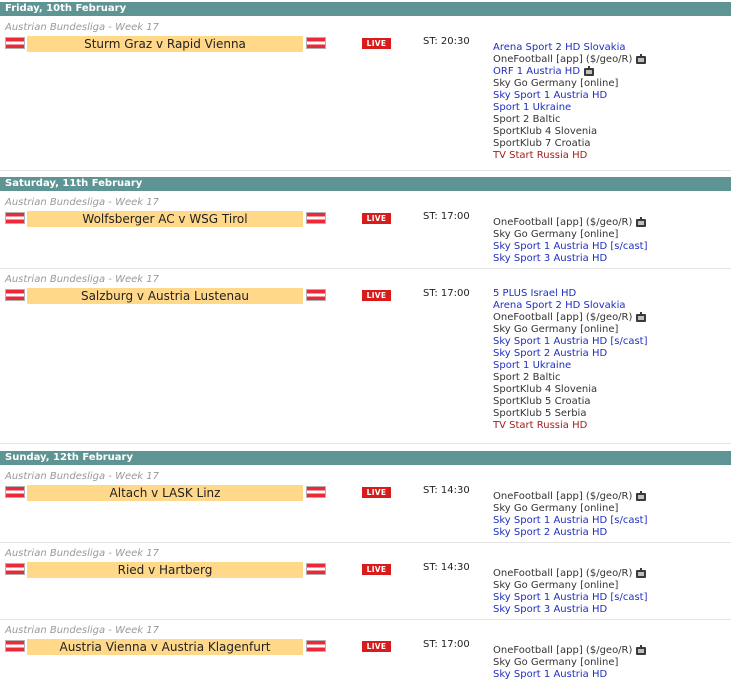 This screenshot has height=689, width=734. What do you see at coordinates (165, 570) in the screenshot?
I see `match-teams-link: Ried v Hartberg` at bounding box center [165, 570].